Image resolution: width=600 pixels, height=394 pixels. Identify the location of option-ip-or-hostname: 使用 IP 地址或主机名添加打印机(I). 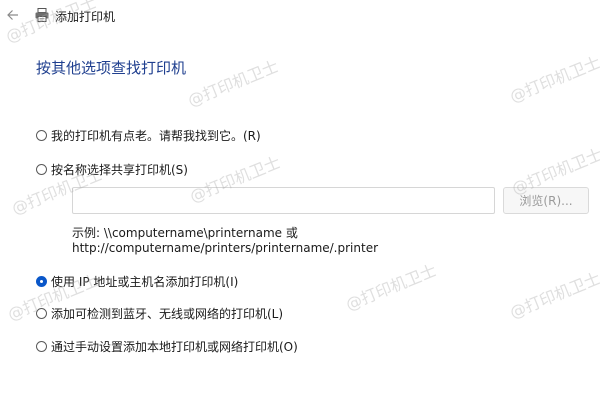
(137, 281).